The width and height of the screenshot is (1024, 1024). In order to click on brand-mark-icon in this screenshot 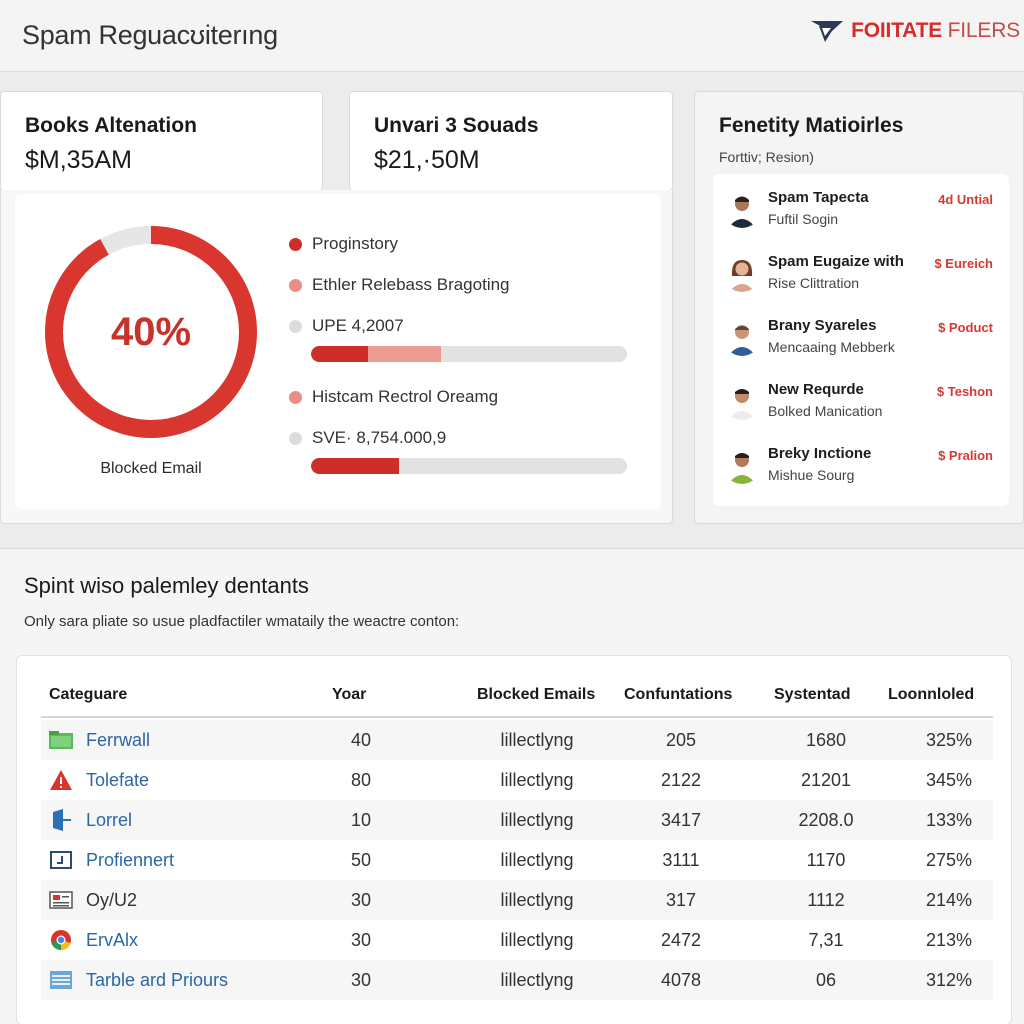, I will do `click(827, 31)`.